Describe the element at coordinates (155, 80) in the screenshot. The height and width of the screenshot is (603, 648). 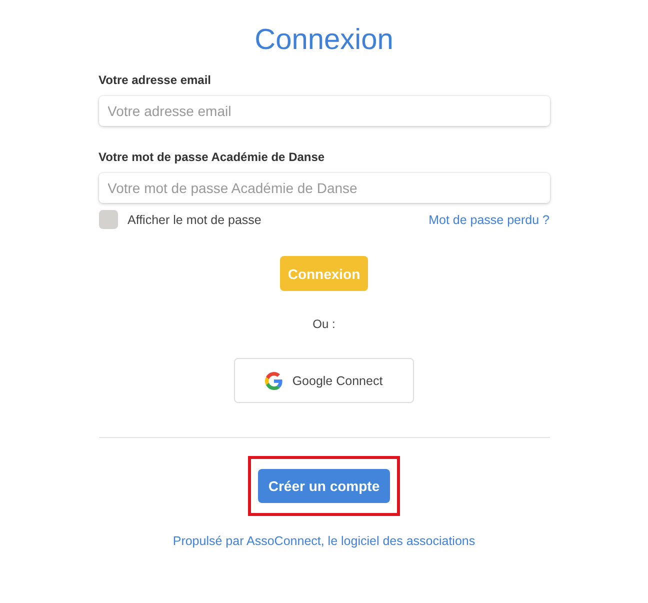
I see `field-label: Votre adresse email` at that location.